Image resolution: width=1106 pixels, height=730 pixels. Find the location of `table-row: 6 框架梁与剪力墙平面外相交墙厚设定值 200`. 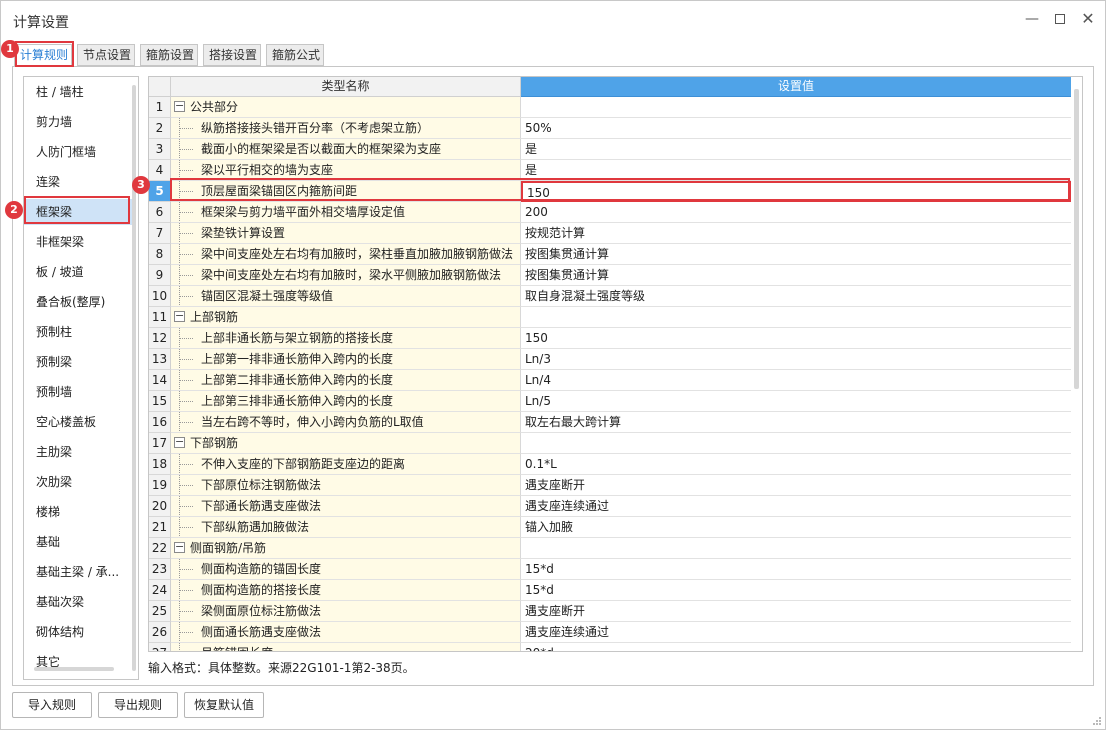

table-row: 6 框架梁与剪力墙平面外相交墙厚设定值 200 is located at coordinates (610, 212).